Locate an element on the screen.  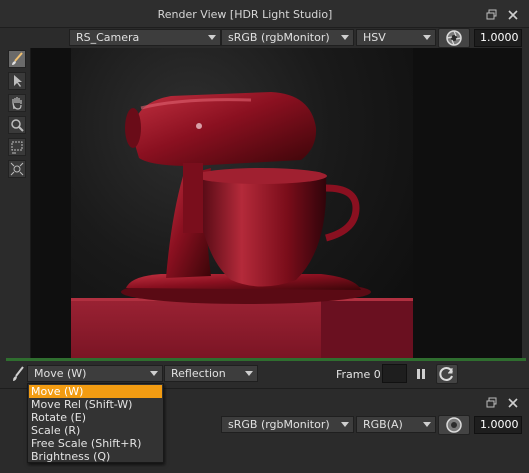
refresh-render-button is located at coordinates (447, 374).